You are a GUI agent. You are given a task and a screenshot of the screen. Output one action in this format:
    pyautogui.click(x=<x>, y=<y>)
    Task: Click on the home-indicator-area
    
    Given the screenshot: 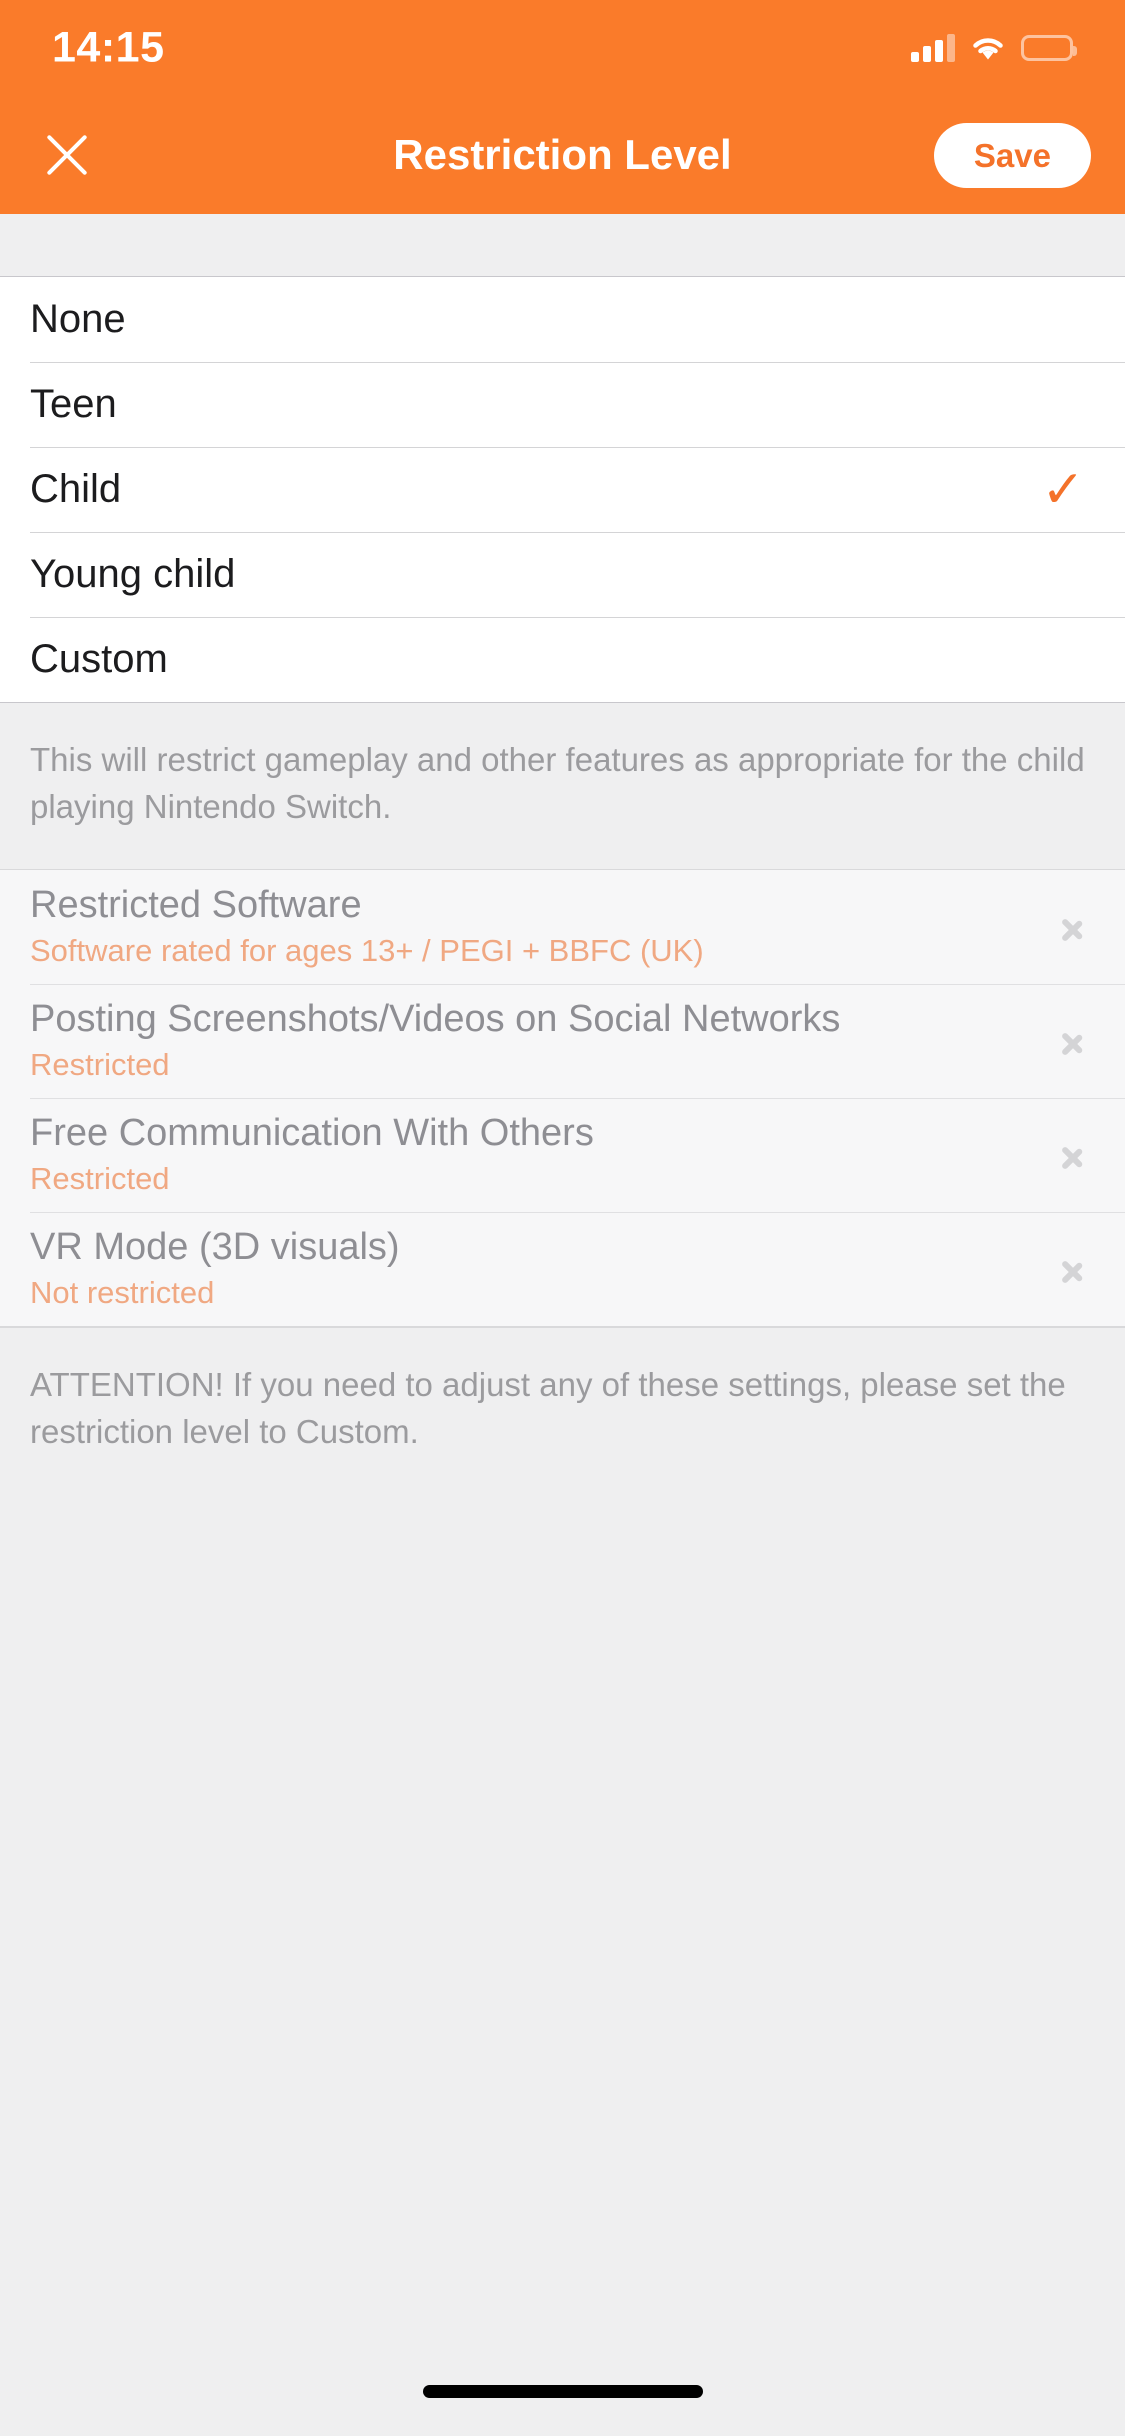 What is the action you would take?
    pyautogui.click(x=562, y=2401)
    